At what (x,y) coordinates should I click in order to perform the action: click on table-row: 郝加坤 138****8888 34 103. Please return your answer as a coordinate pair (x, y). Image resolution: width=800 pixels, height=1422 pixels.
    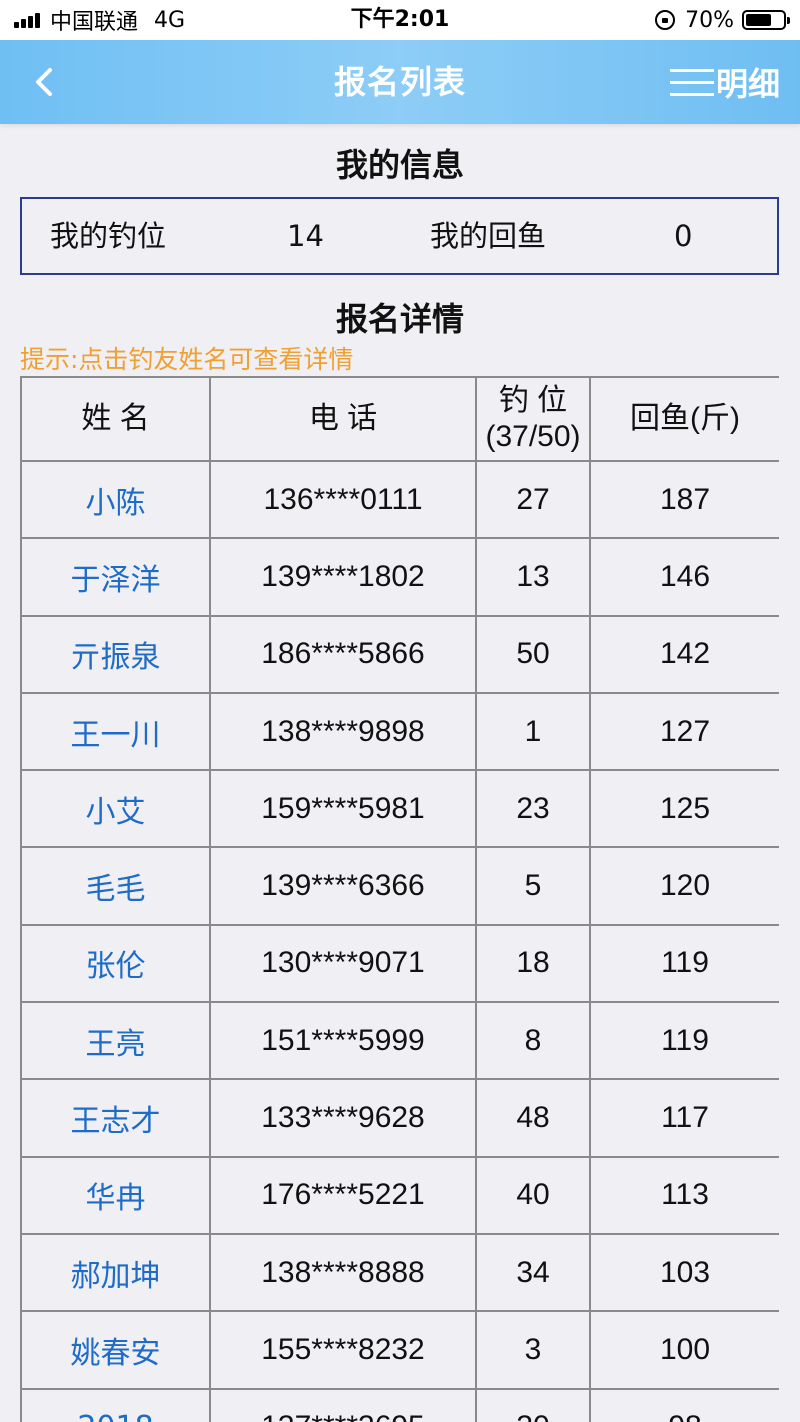
    Looking at the image, I should click on (399, 1272).